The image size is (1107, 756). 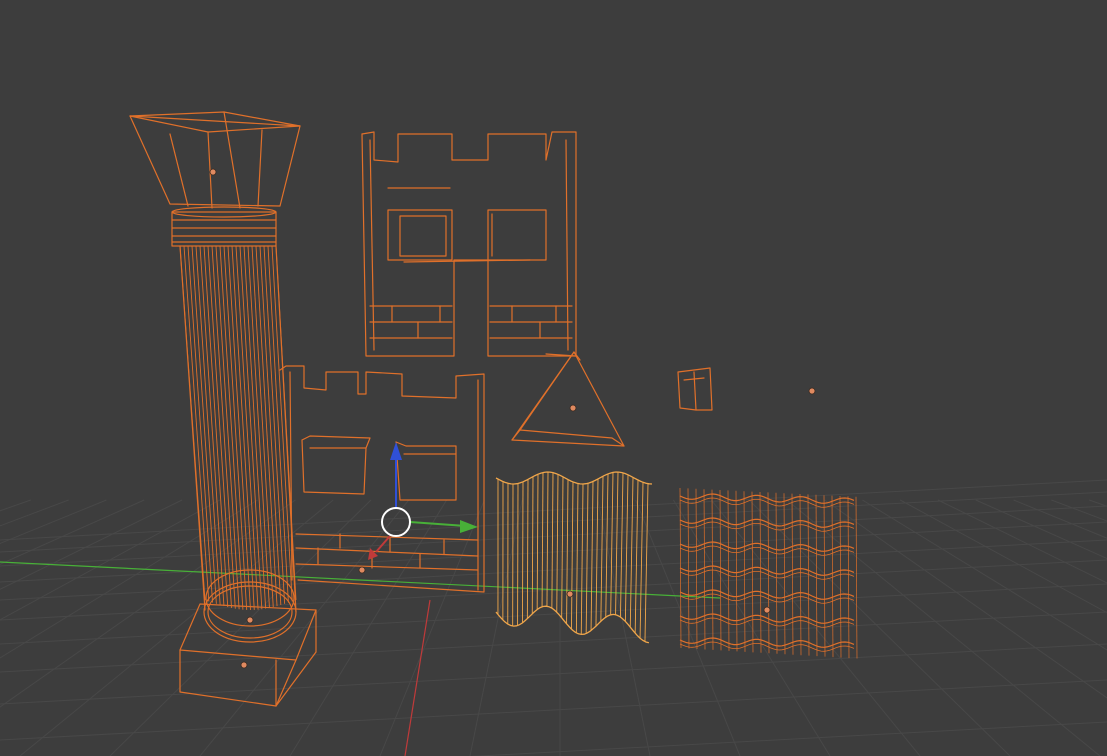 I want to click on gizmo-x-axis, so click(x=438, y=524).